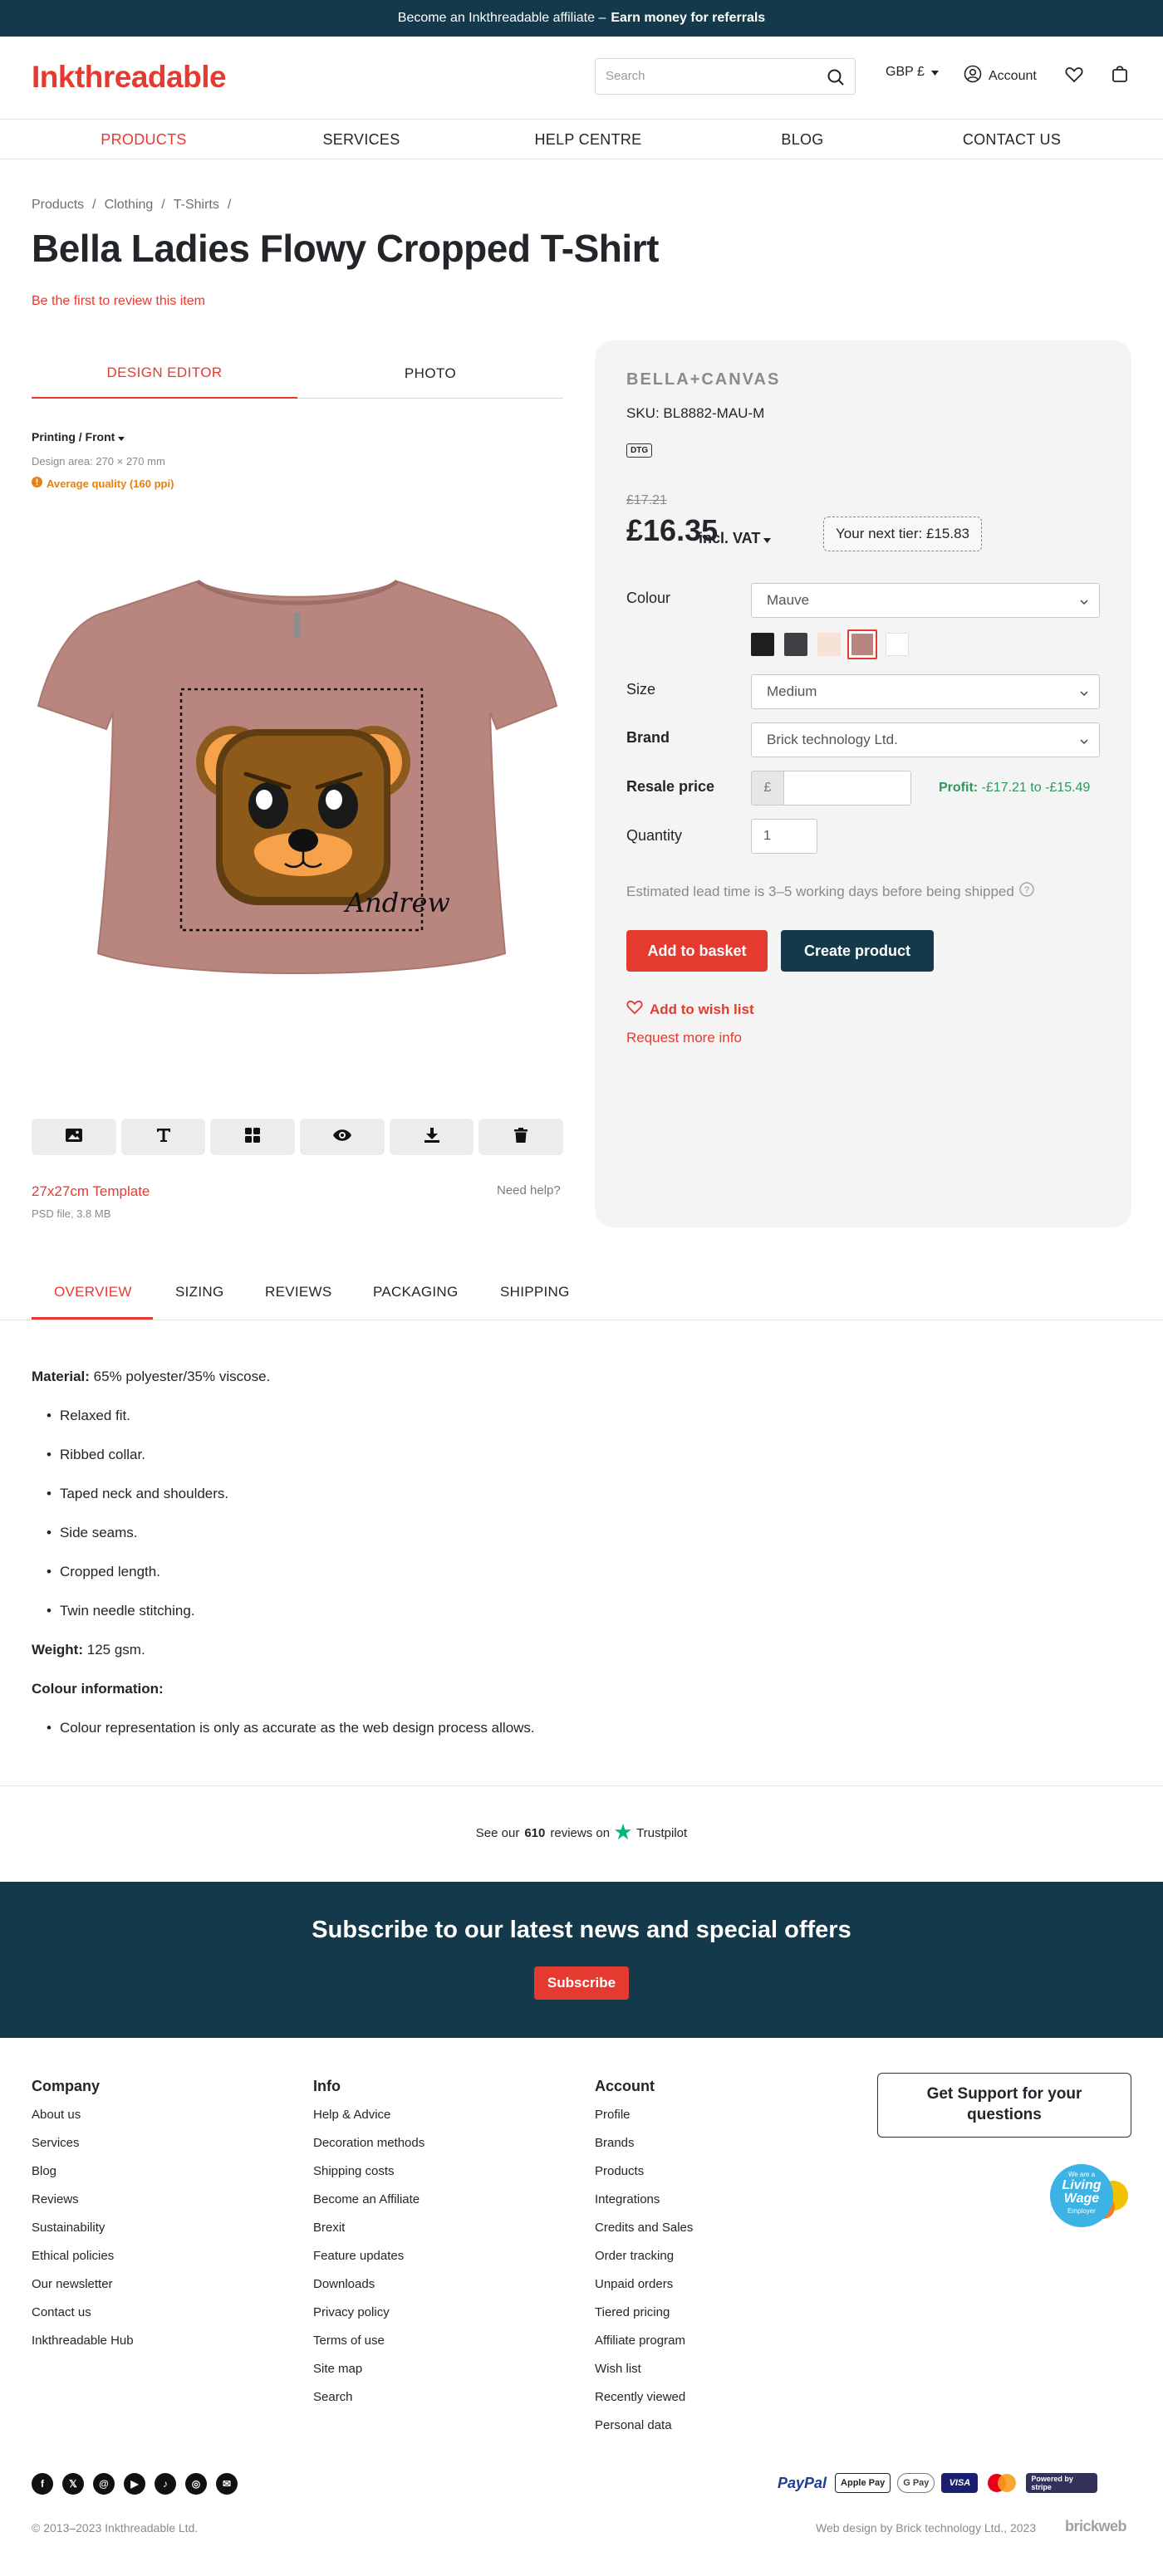  Describe the element at coordinates (430, 374) in the screenshot. I see `tab-photo: PHOTO` at that location.